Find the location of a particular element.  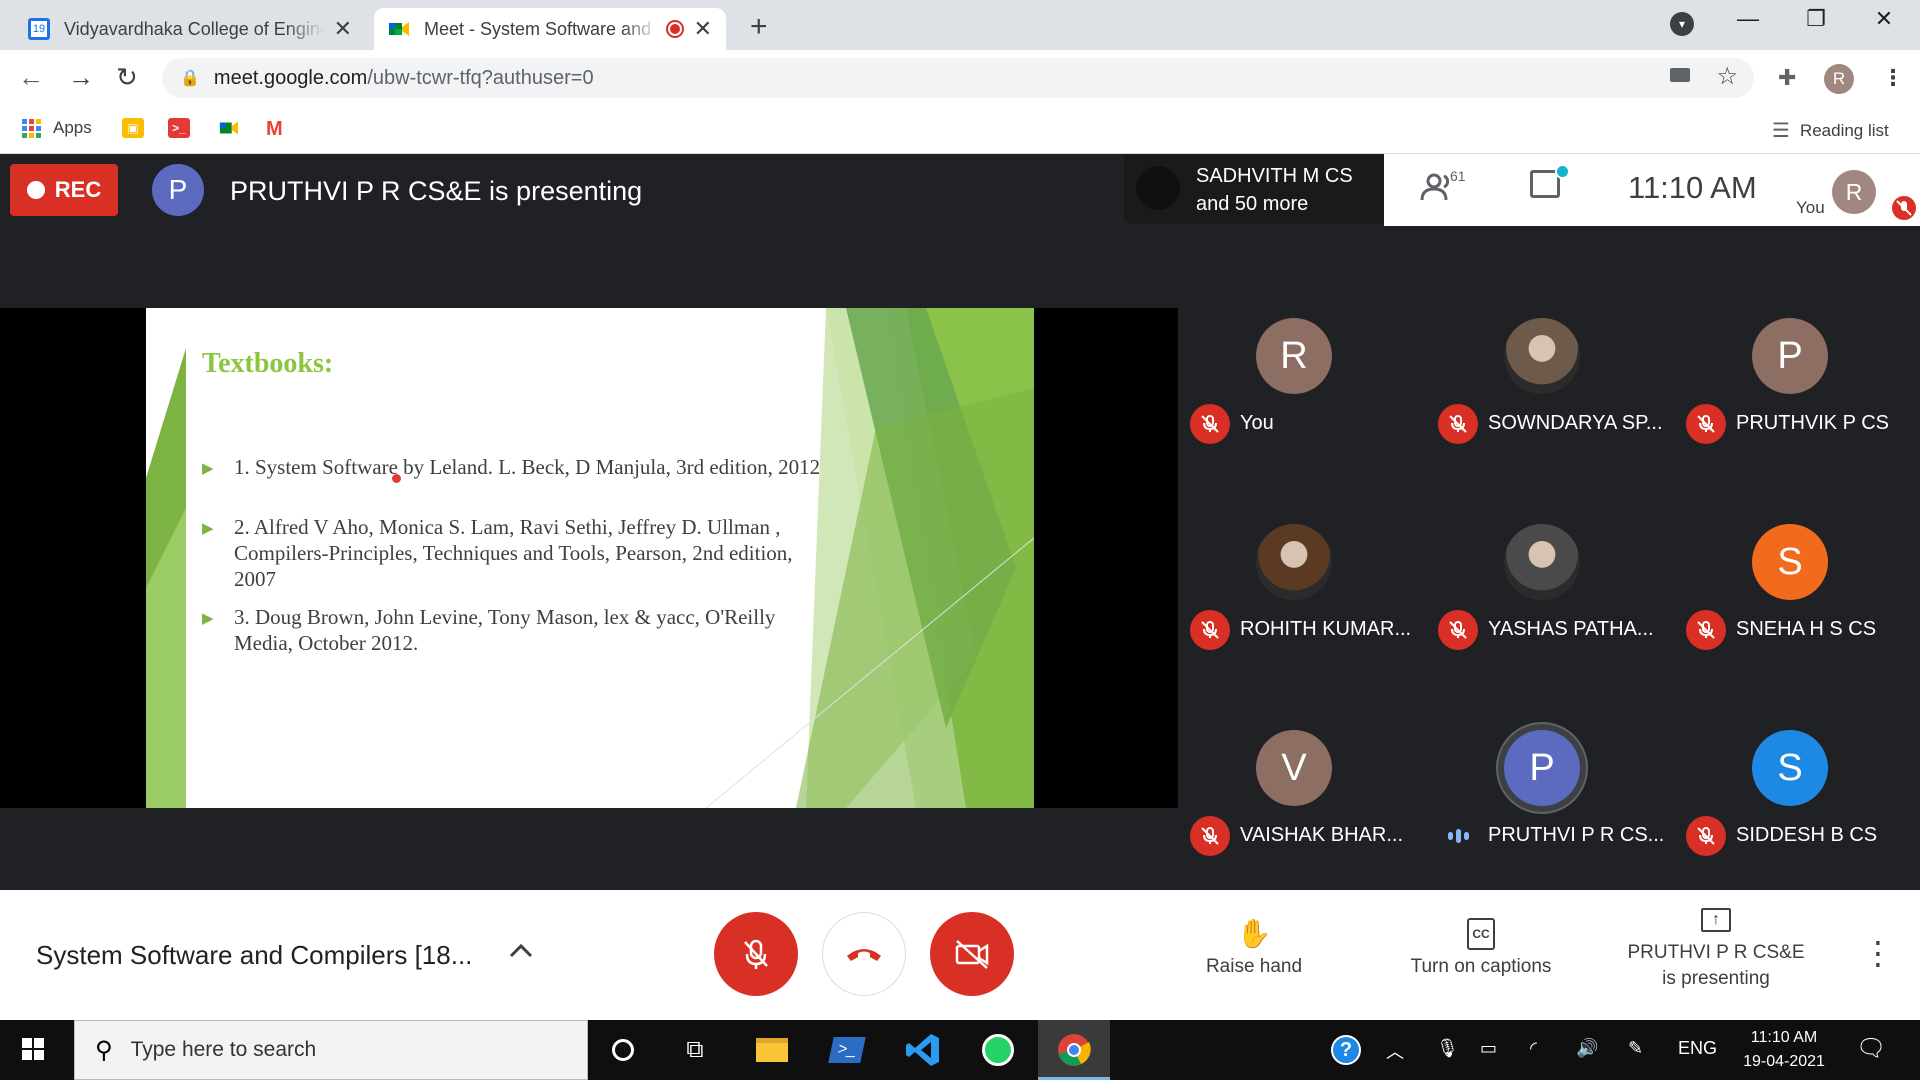

tab-meet: Meet - System Software and Compilers ✕ is located at coordinates (550, 29).